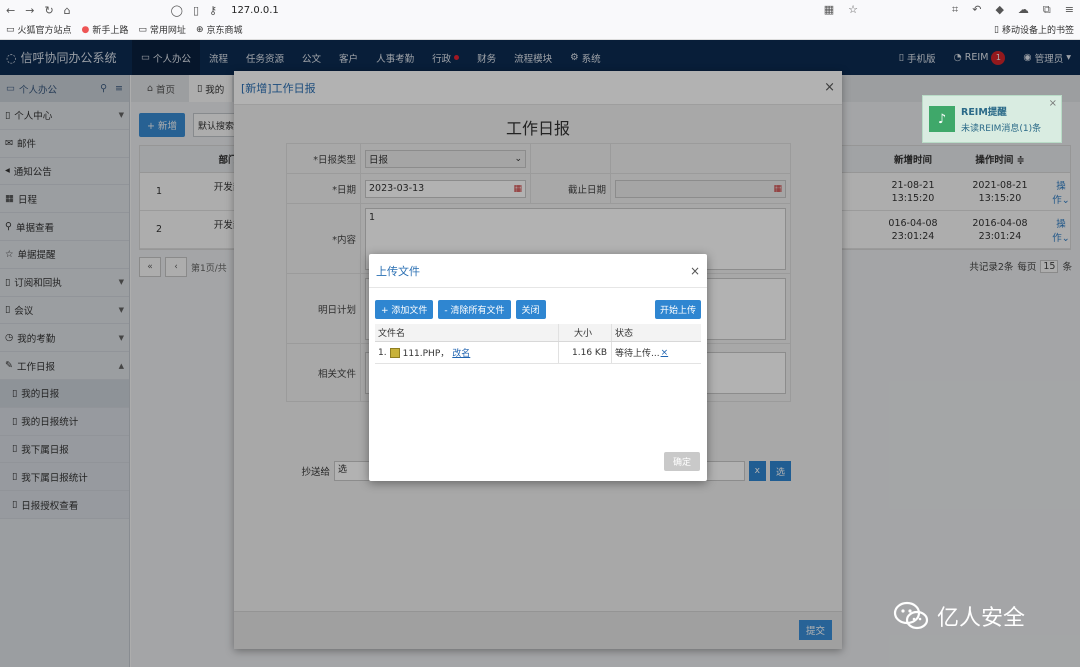 The image size is (1080, 667). I want to click on url-bar: 127.0.0.1, so click(255, 10).